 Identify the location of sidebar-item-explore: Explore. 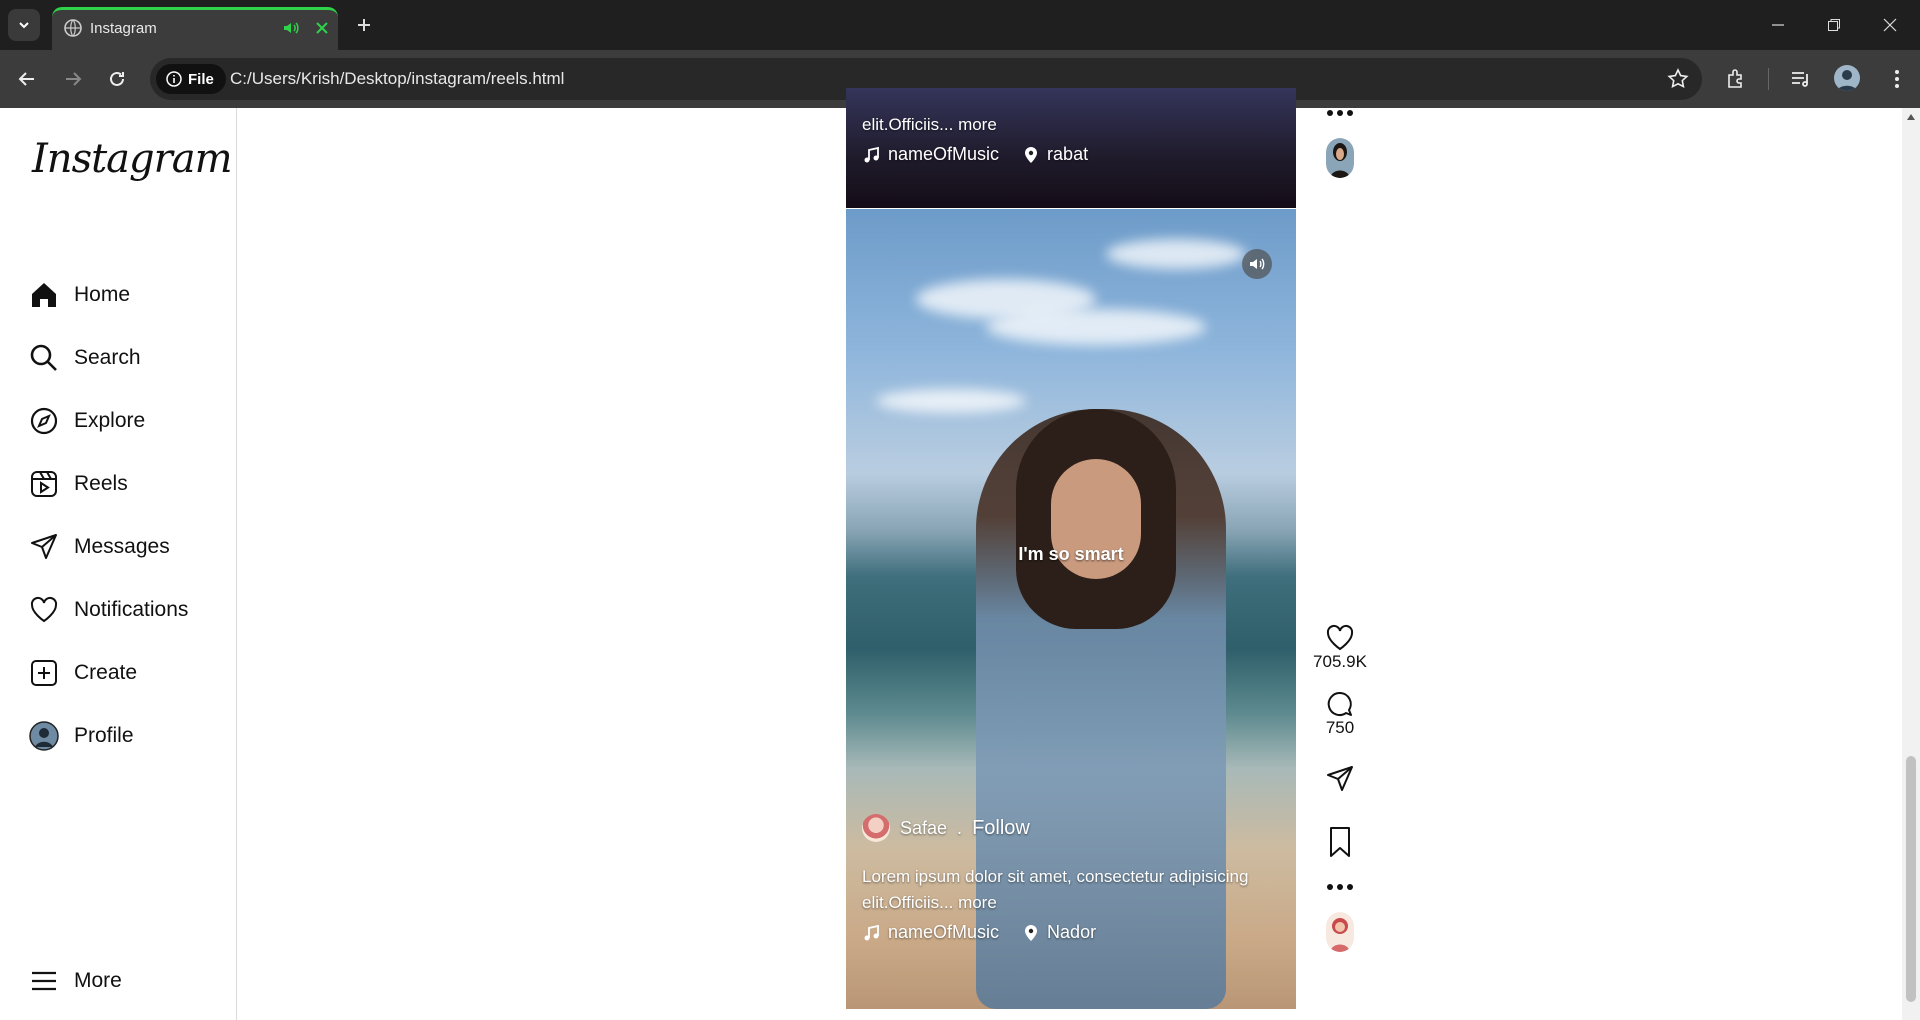
(86, 421).